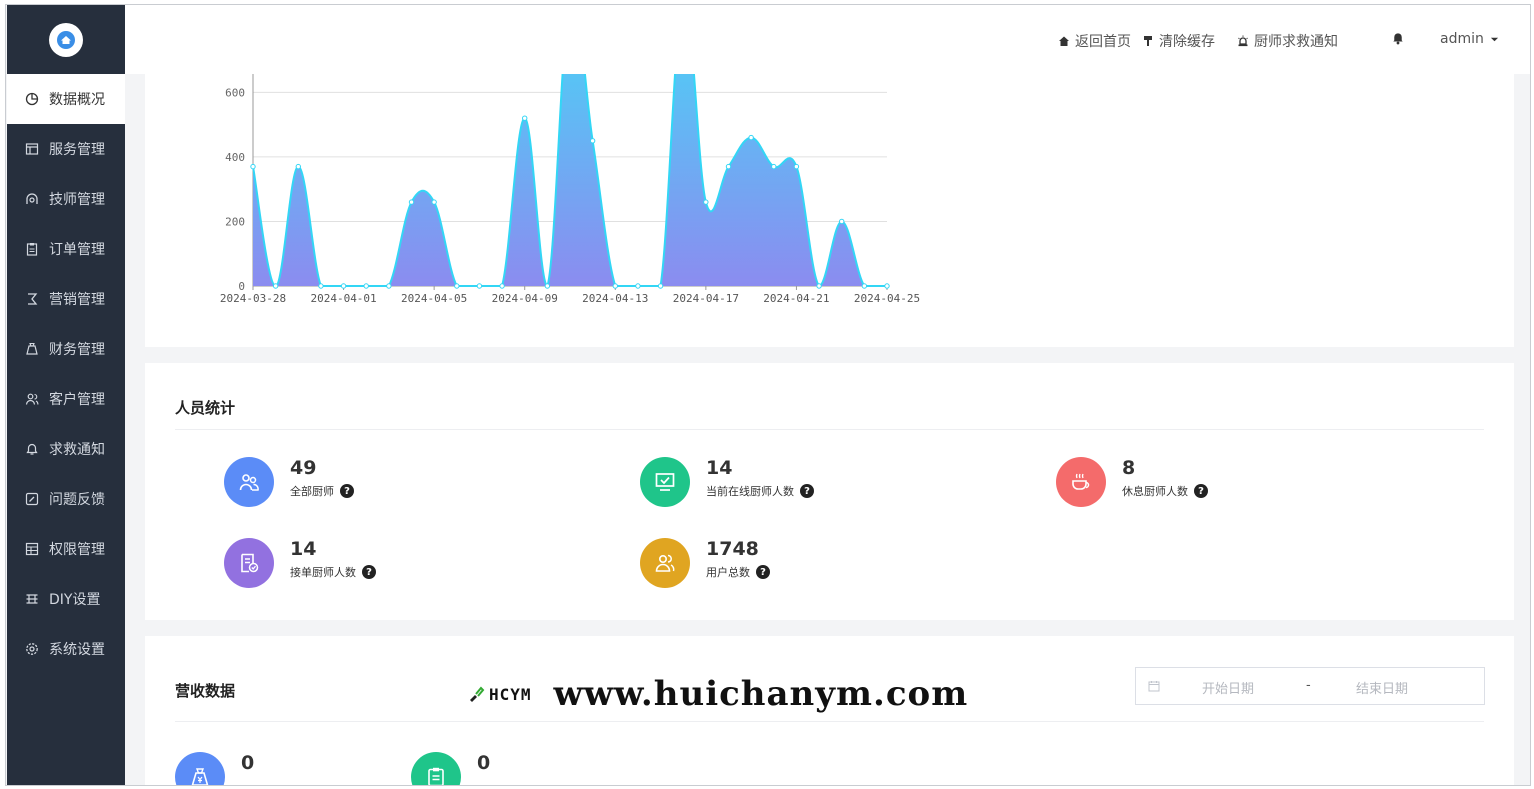 The height and width of the screenshot is (789, 1534). What do you see at coordinates (510, 694) in the screenshot?
I see `watermark-logo-text: HCYM` at bounding box center [510, 694].